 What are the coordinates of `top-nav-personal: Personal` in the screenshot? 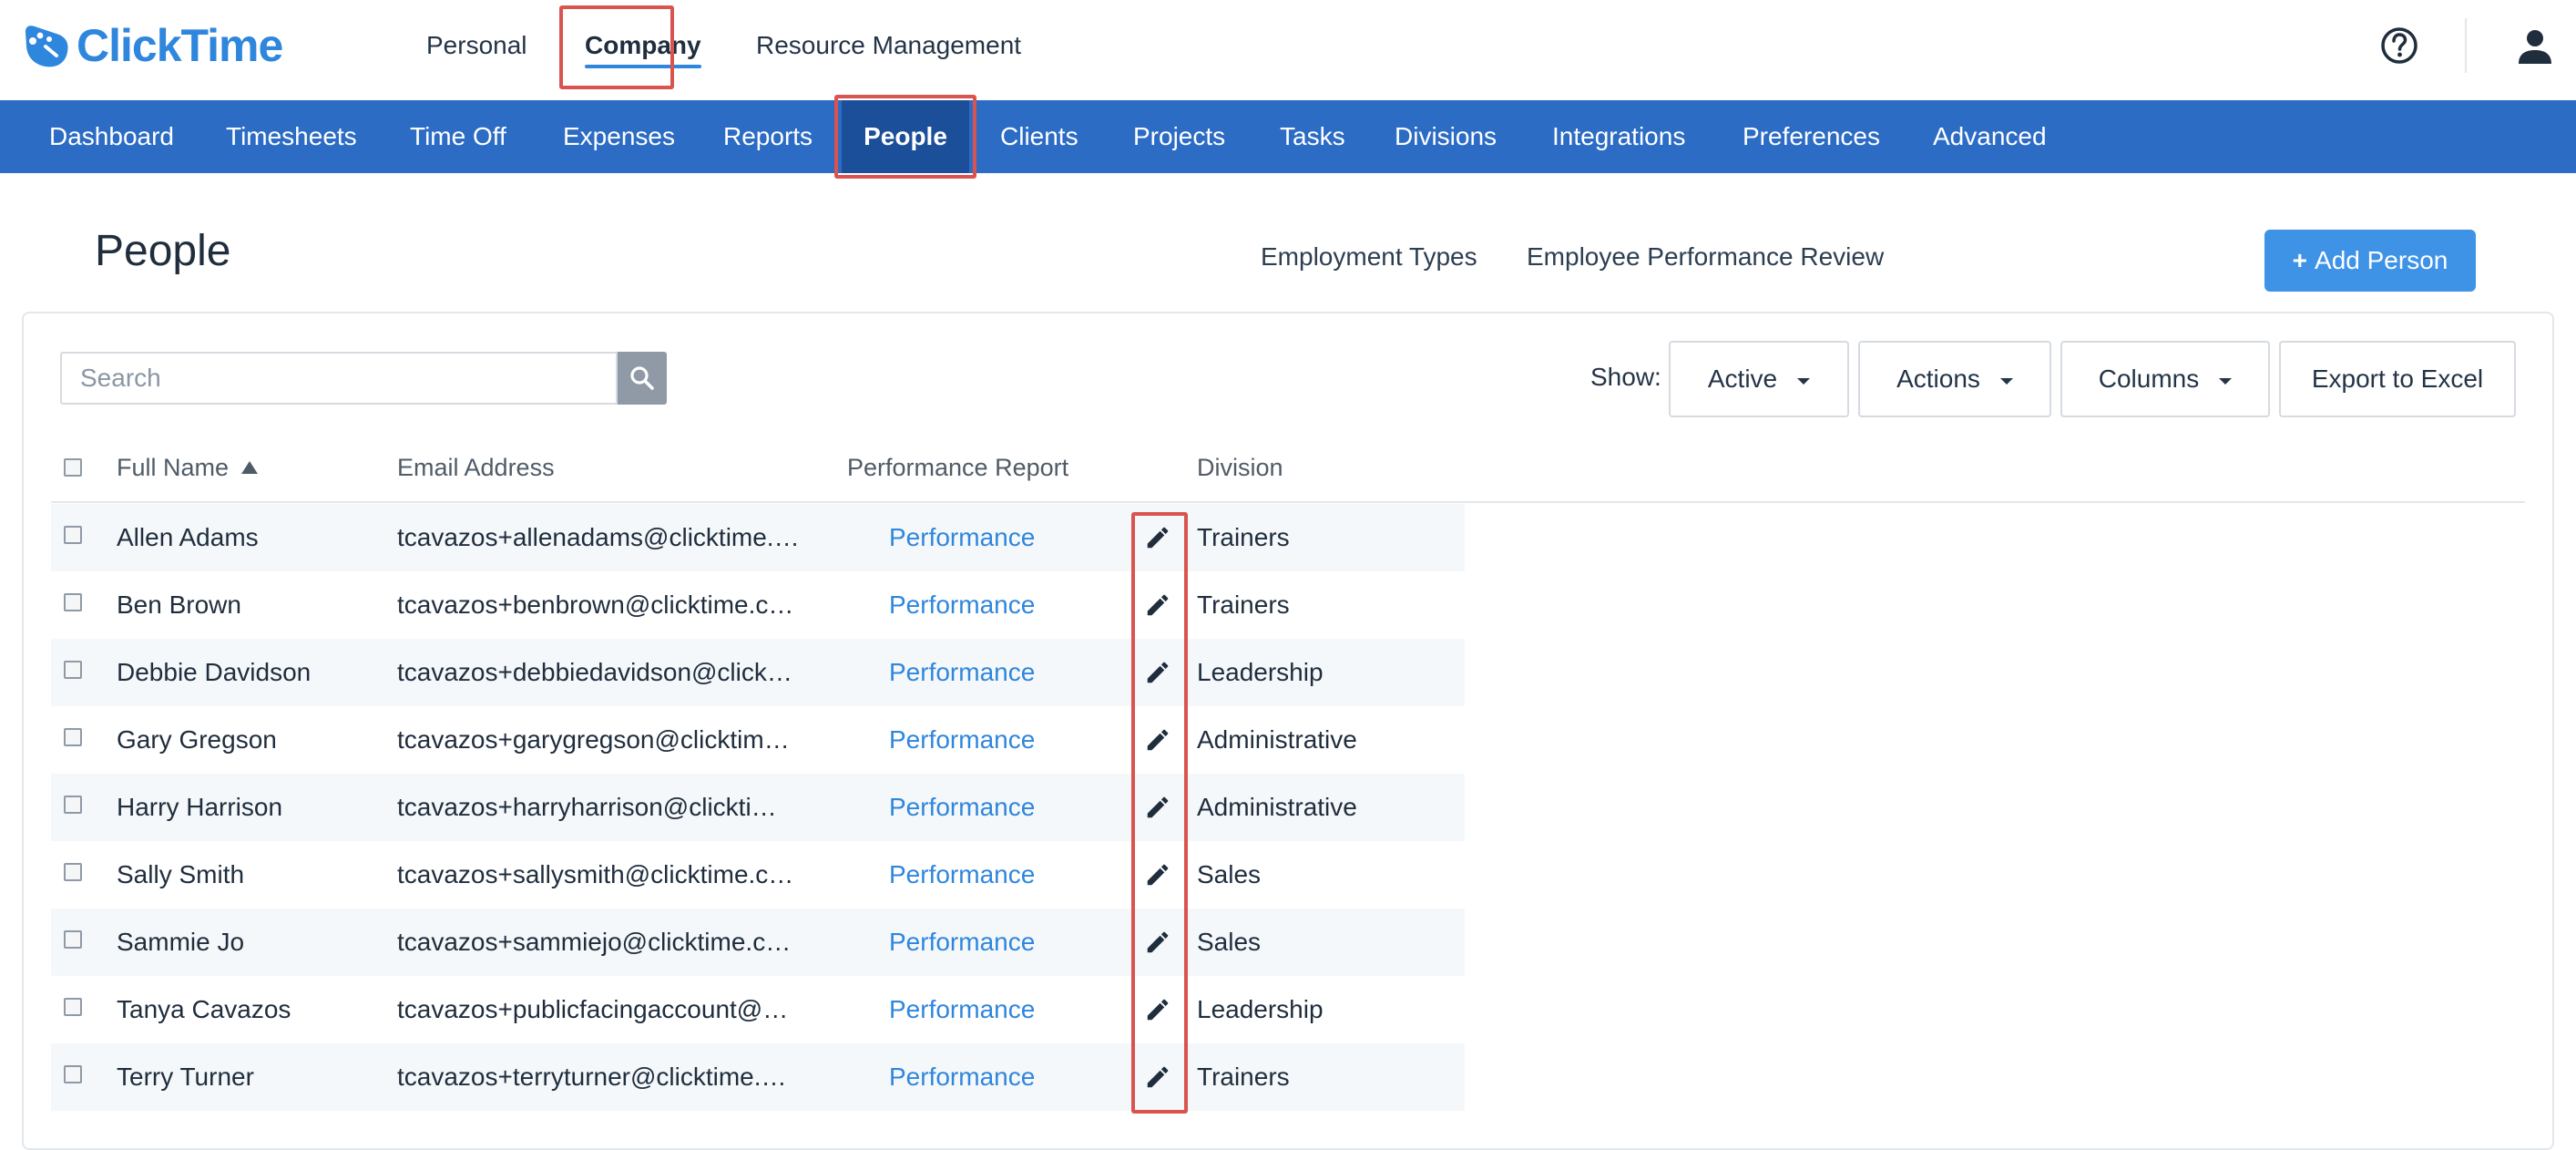 It's located at (477, 45).